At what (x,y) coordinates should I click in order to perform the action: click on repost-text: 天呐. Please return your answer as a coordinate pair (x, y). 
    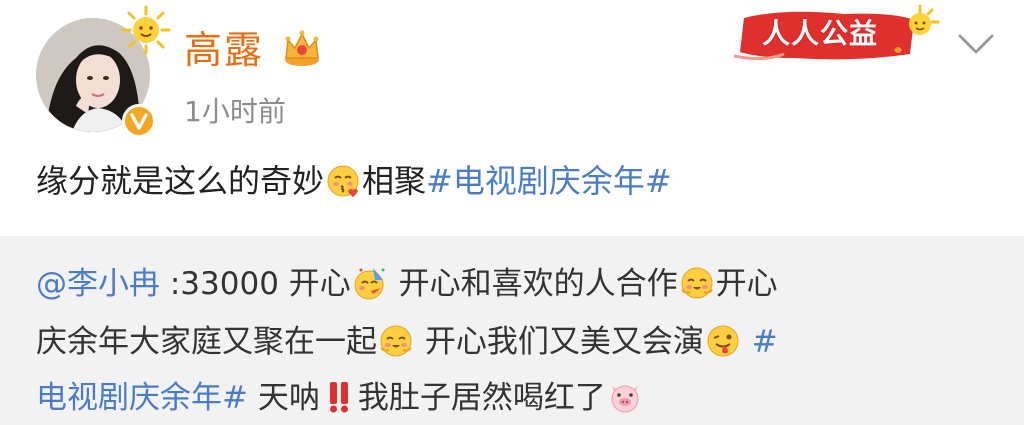
    Looking at the image, I should click on (283, 398).